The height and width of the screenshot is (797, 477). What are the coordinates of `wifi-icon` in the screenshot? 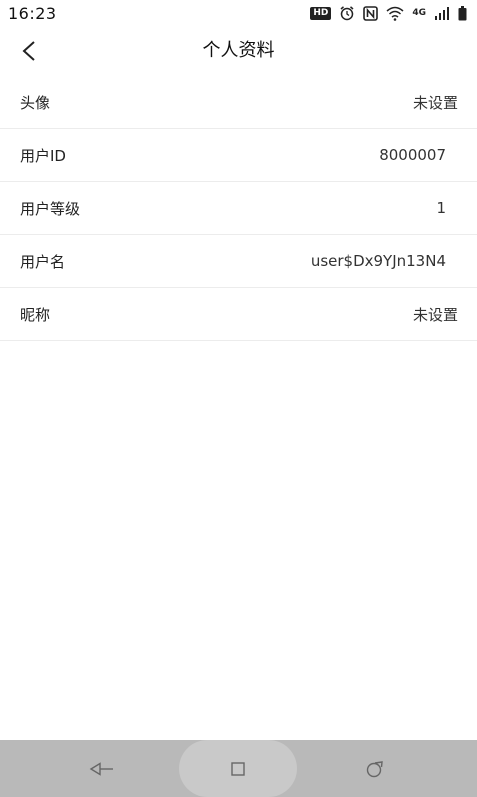 It's located at (395, 13).